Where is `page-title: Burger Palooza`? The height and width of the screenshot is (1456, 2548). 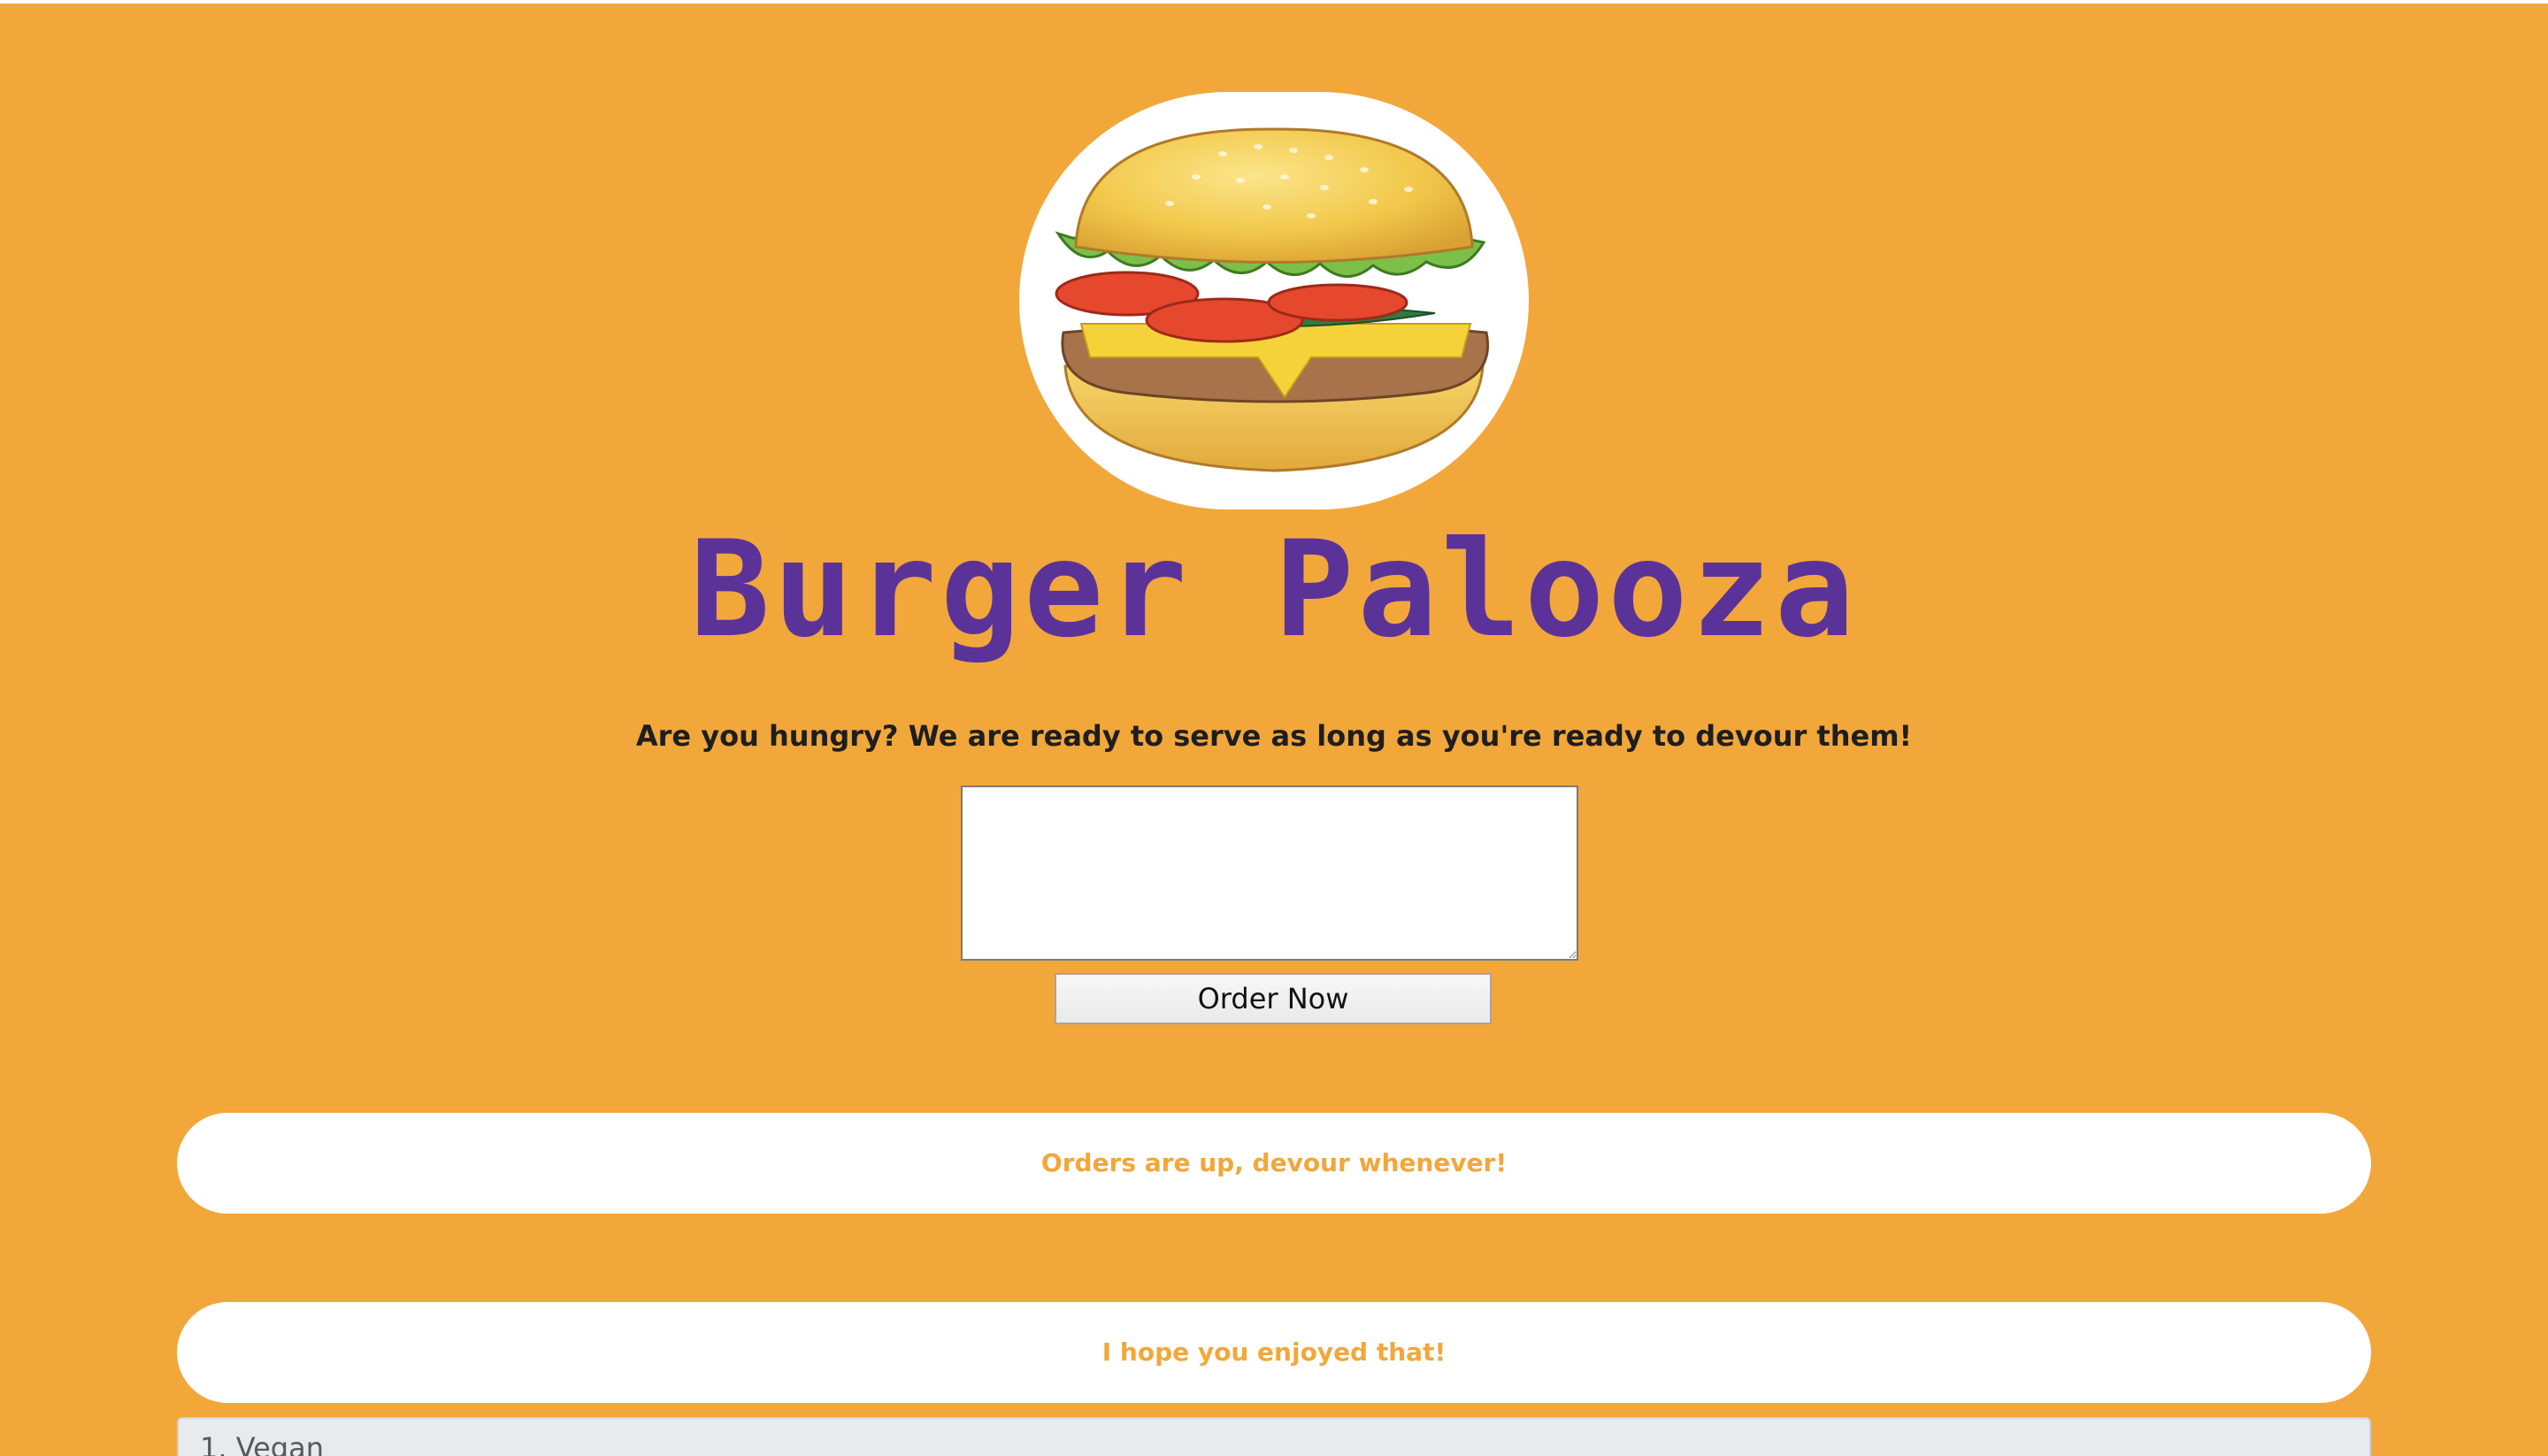 page-title: Burger Palooza is located at coordinates (1274, 590).